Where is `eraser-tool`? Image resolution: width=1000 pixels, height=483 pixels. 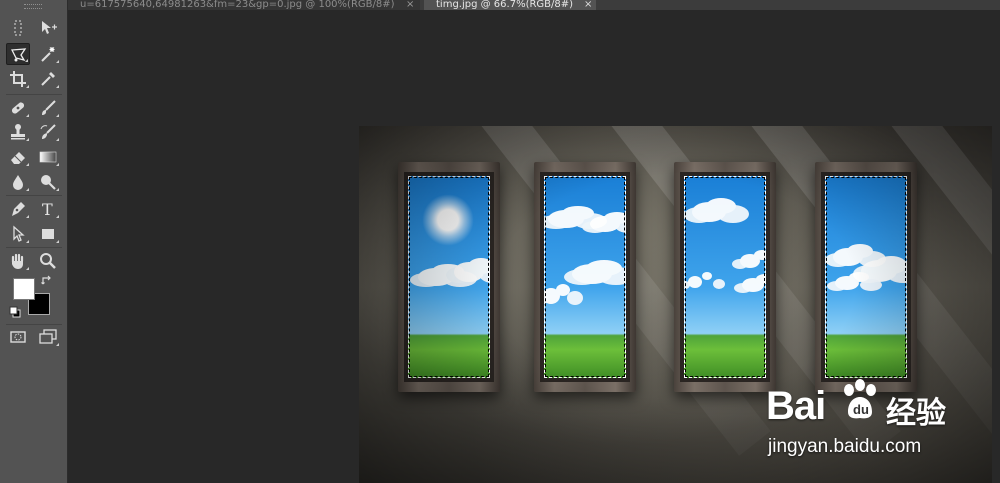
eraser-tool is located at coordinates (18, 157).